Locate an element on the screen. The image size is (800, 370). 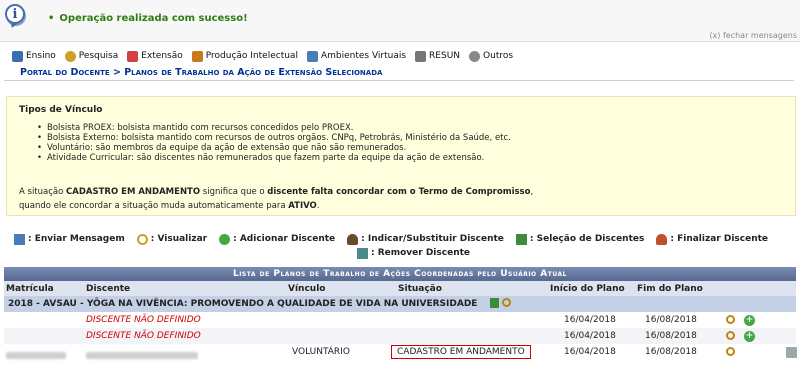
header-matricula: Matrícula is located at coordinates (30, 289).